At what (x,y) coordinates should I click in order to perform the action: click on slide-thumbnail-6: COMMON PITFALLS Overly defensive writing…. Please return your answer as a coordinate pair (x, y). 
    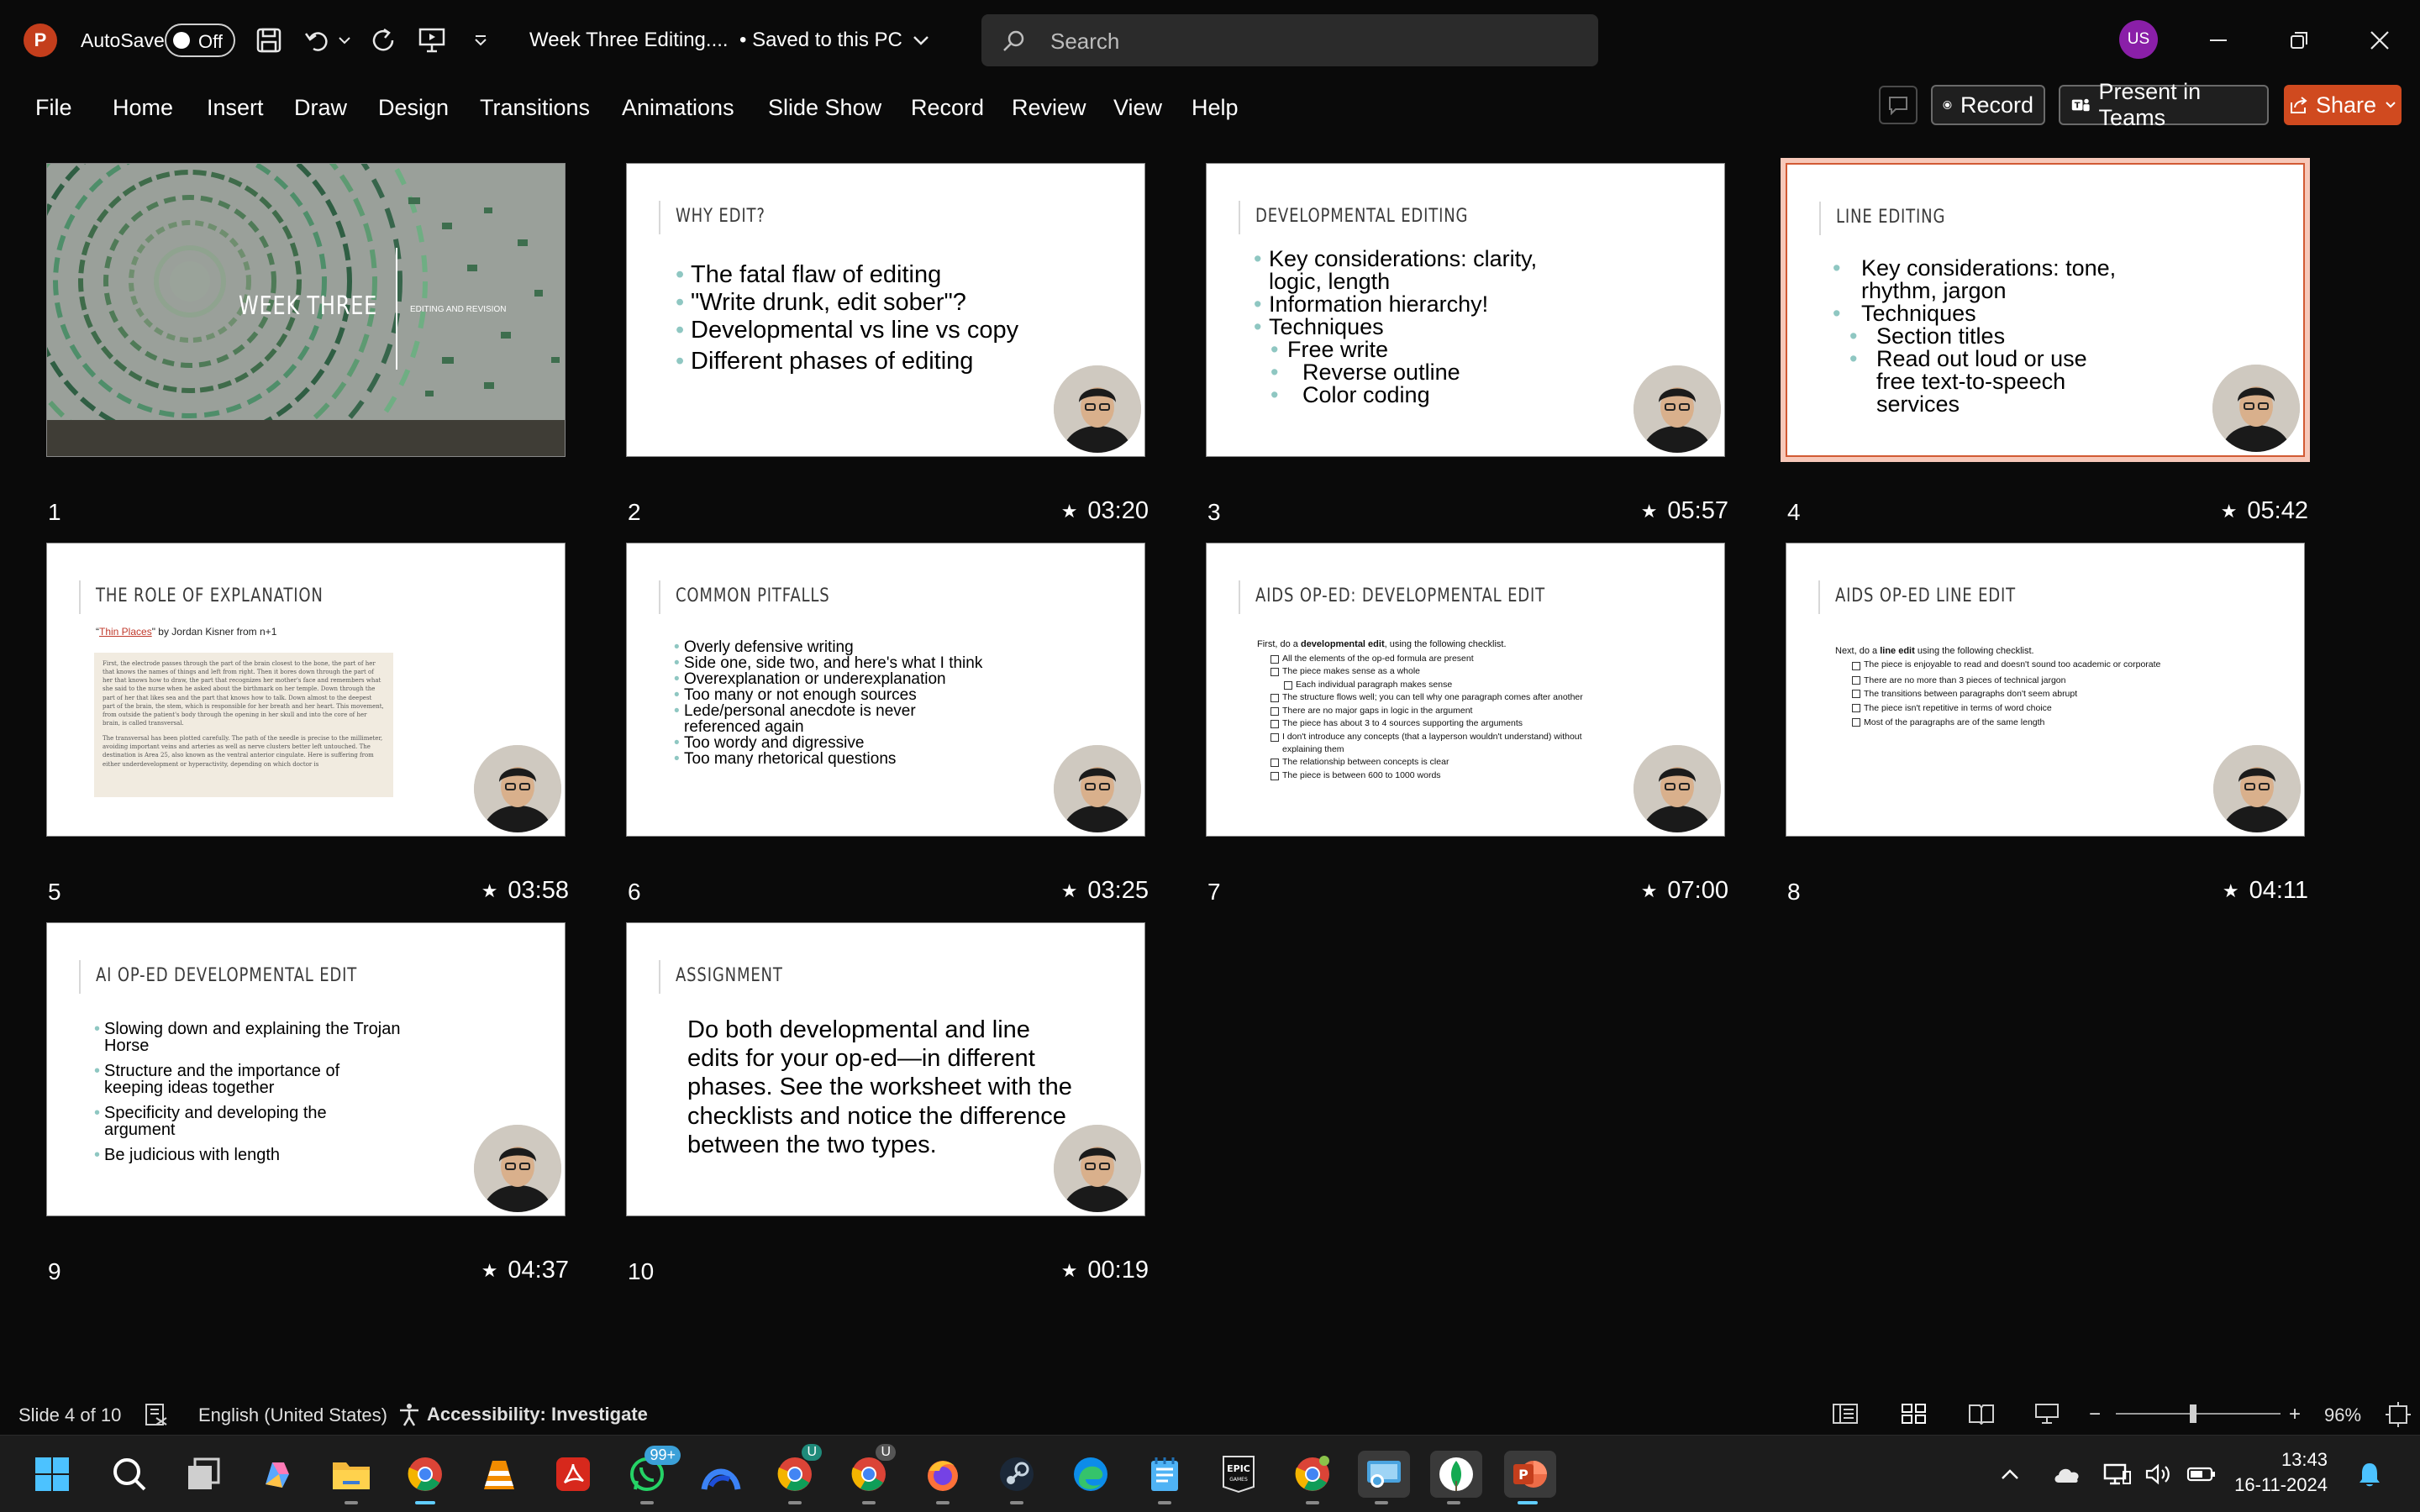
    Looking at the image, I should click on (887, 724).